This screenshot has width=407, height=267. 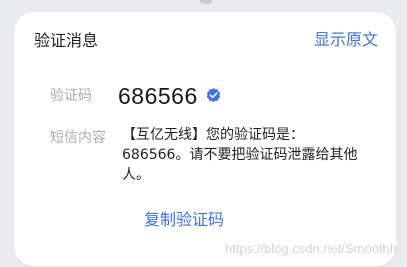 I want to click on verified-badge-icon, so click(x=213, y=95).